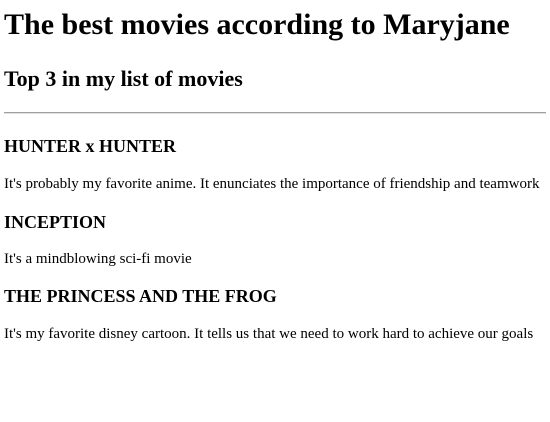 This screenshot has width=550, height=422. I want to click on page-subtitle: Top 3 in my list of movies, so click(123, 78).